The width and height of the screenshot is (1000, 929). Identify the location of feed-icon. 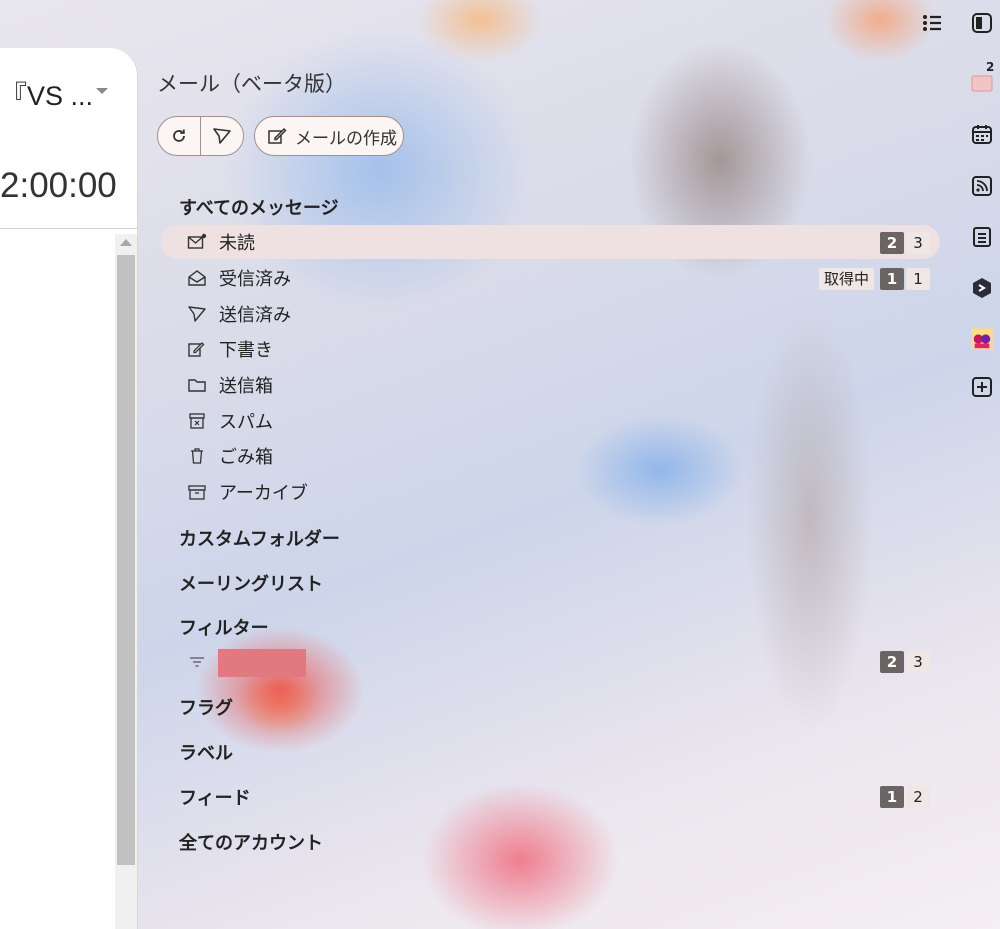
(982, 186).